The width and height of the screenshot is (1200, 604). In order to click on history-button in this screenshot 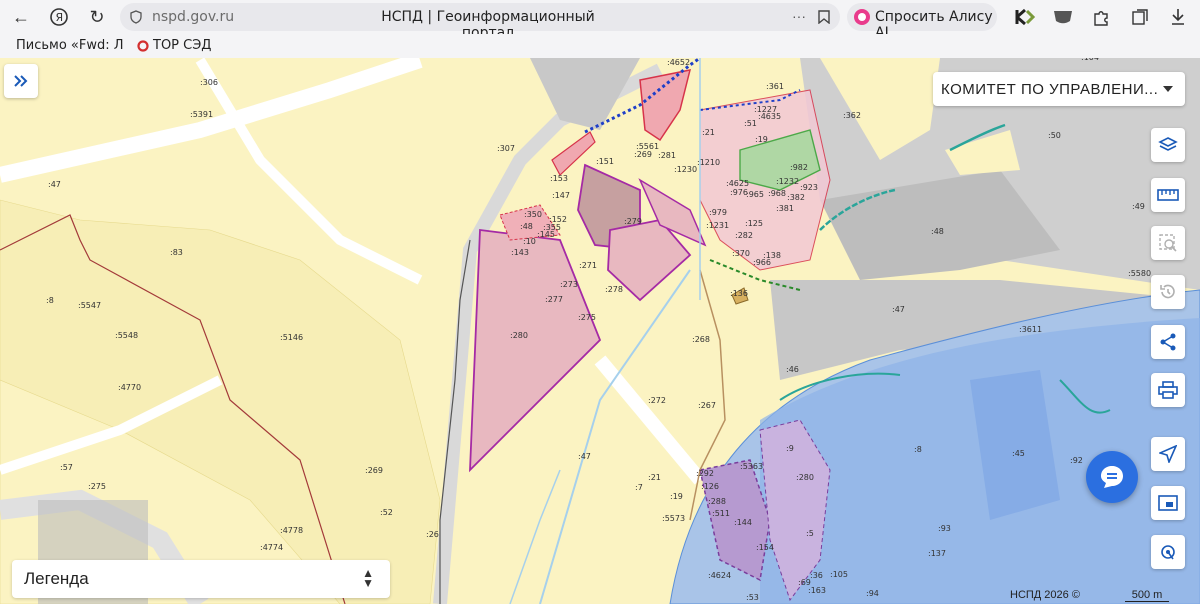, I will do `click(1168, 292)`.